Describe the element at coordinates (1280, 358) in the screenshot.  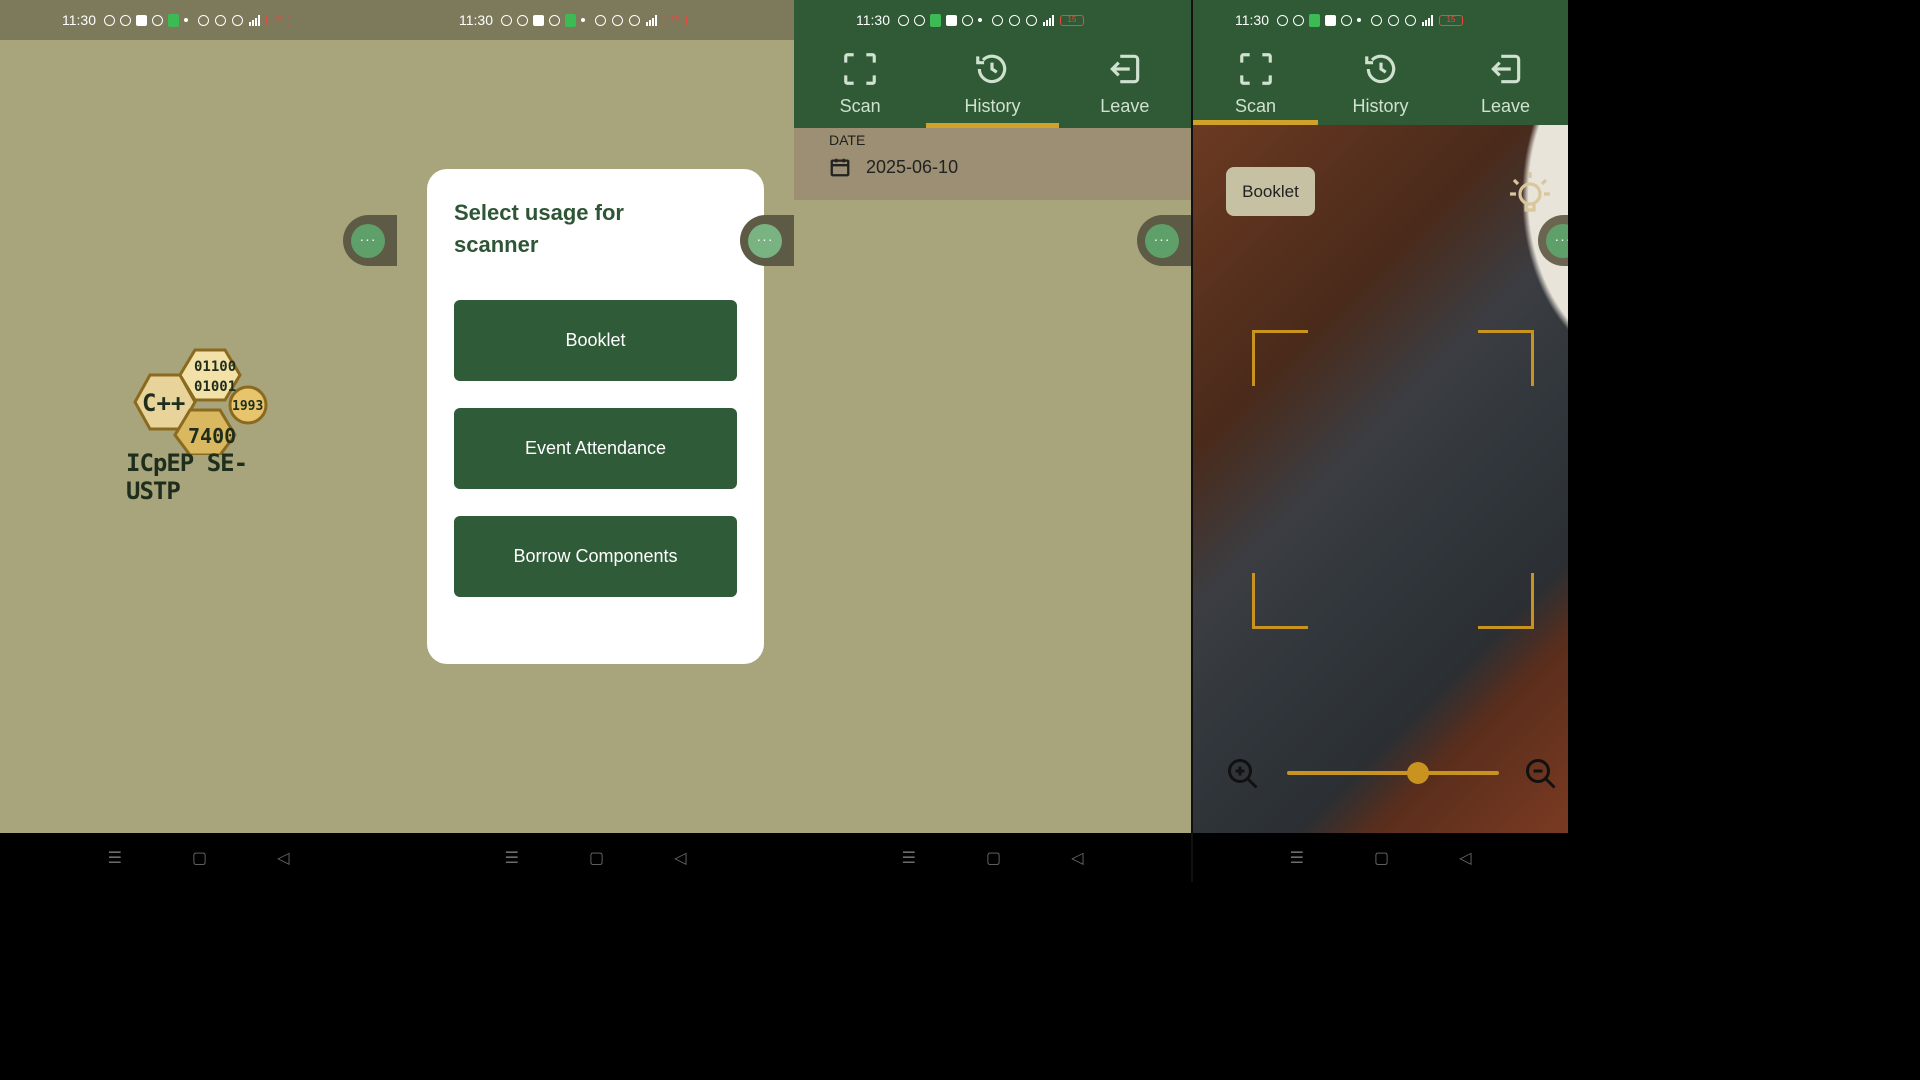
I see `viewfinder-corner-top-left` at that location.